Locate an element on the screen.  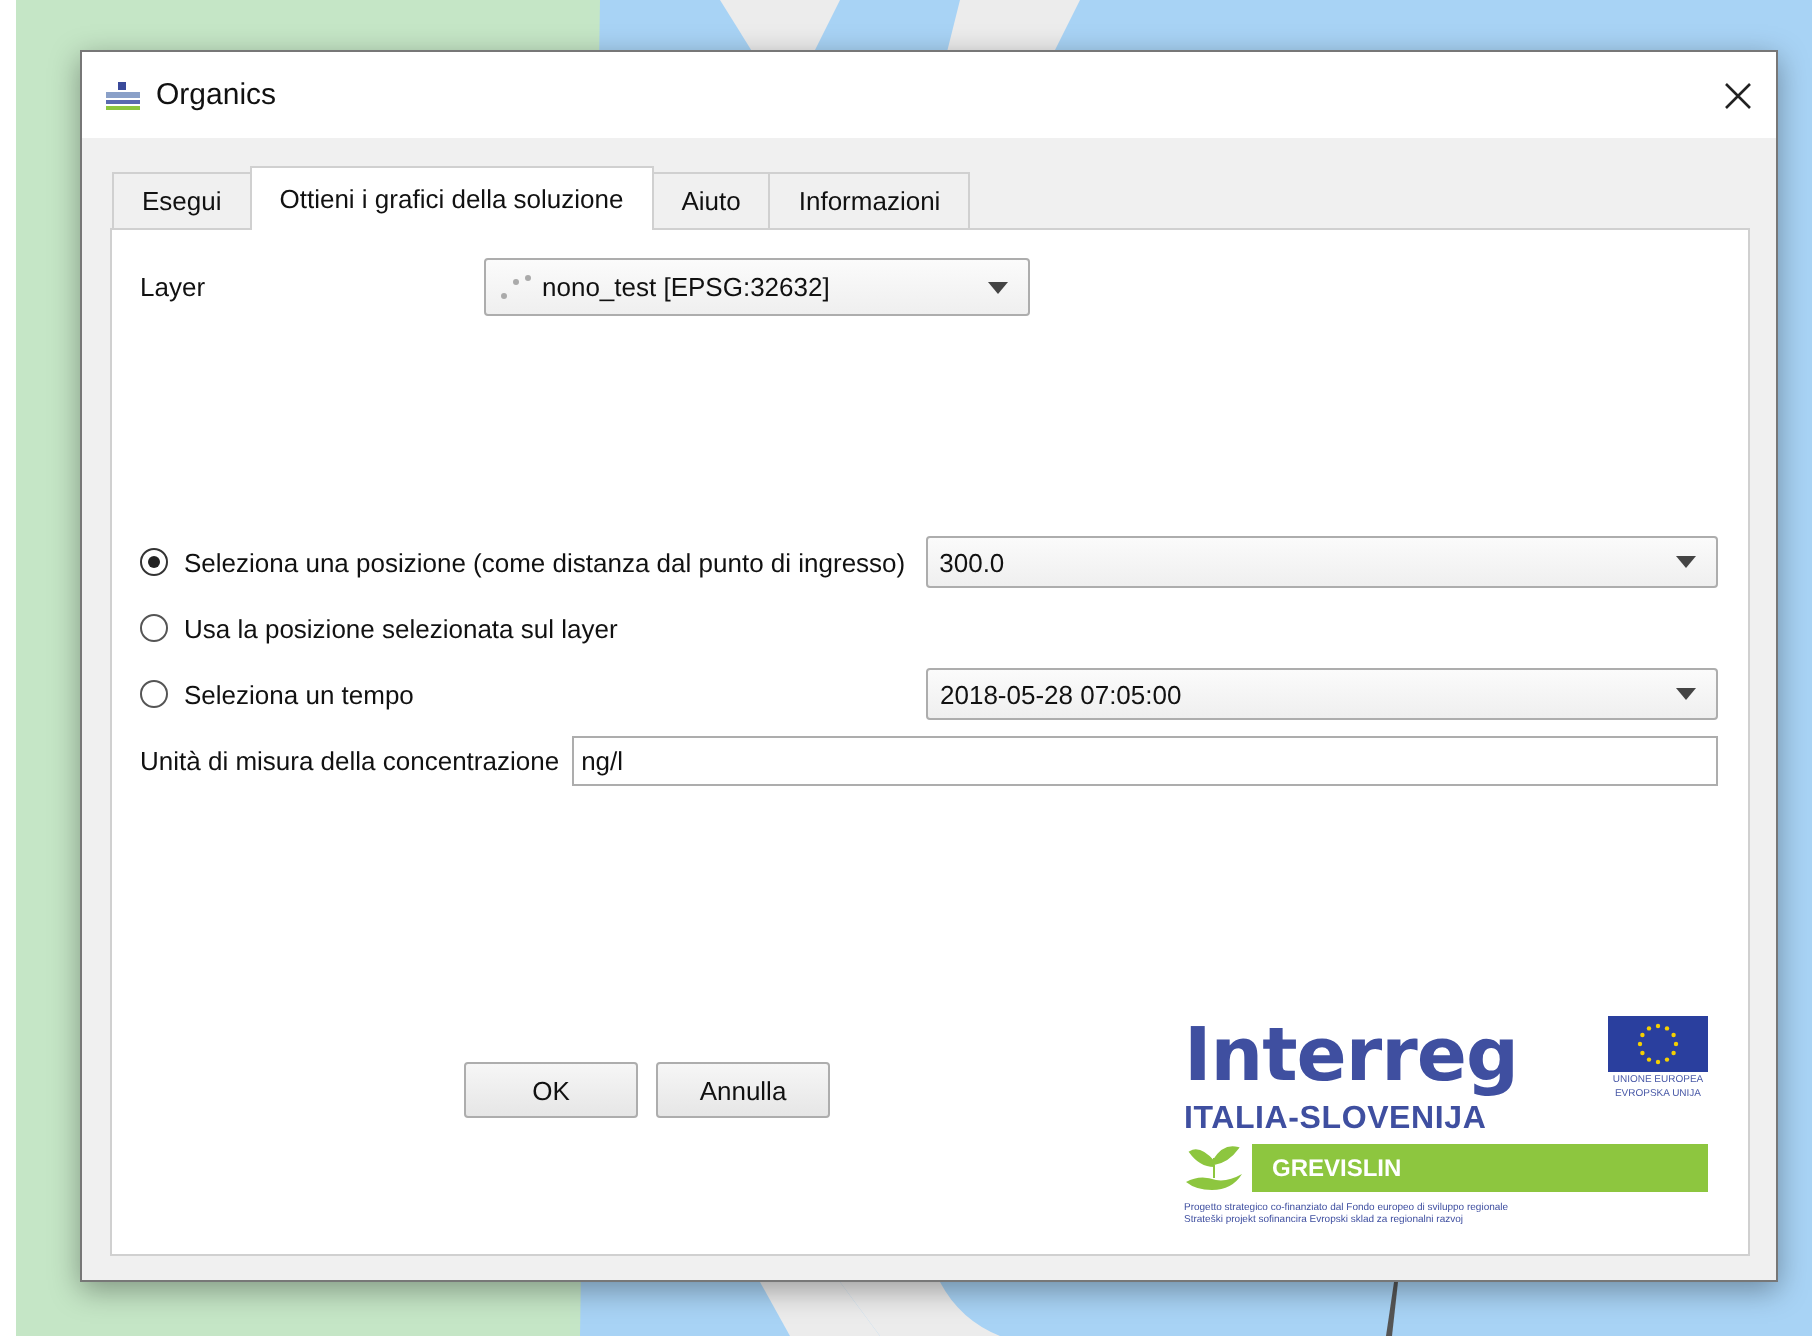
tab: Informazioni is located at coordinates (869, 200).